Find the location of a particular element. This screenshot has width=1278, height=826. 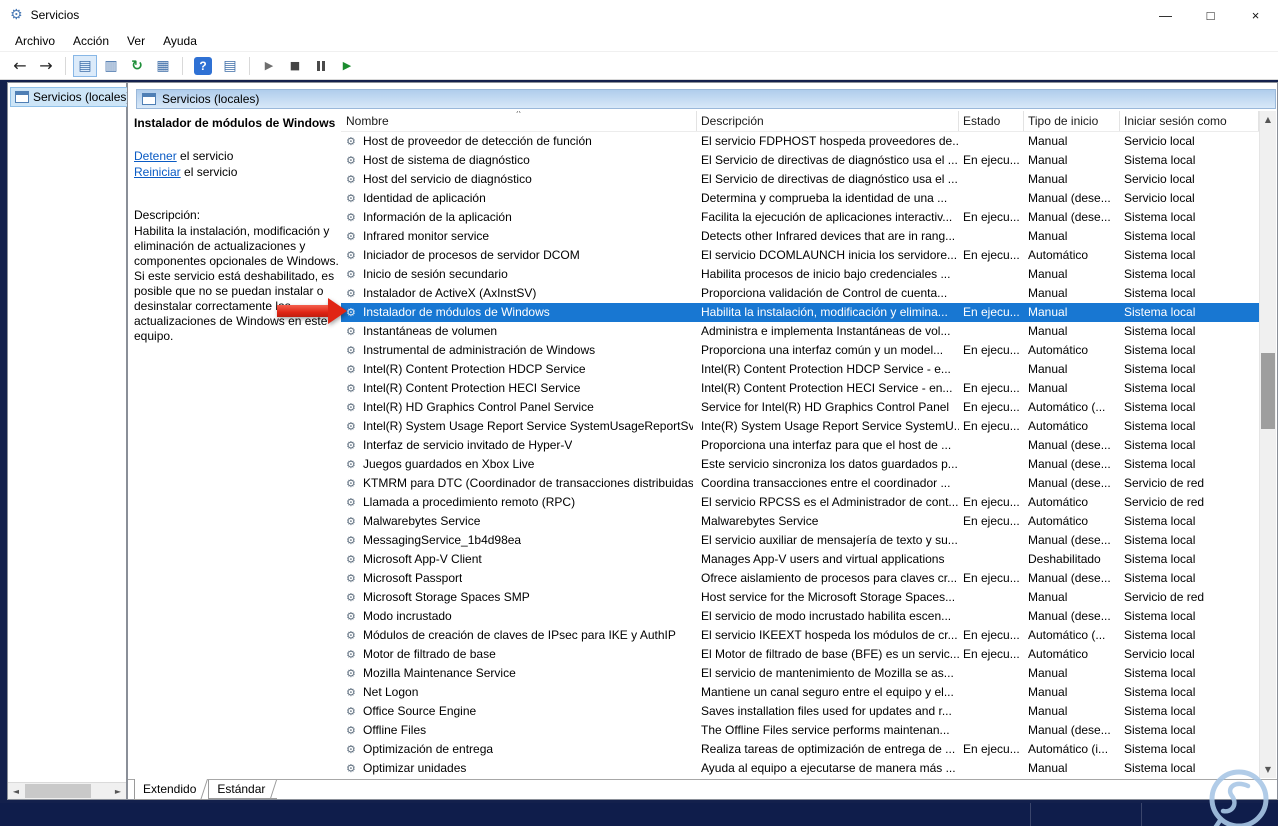

service-name: Instalador de módulos de Windows is located at coordinates (456, 312).